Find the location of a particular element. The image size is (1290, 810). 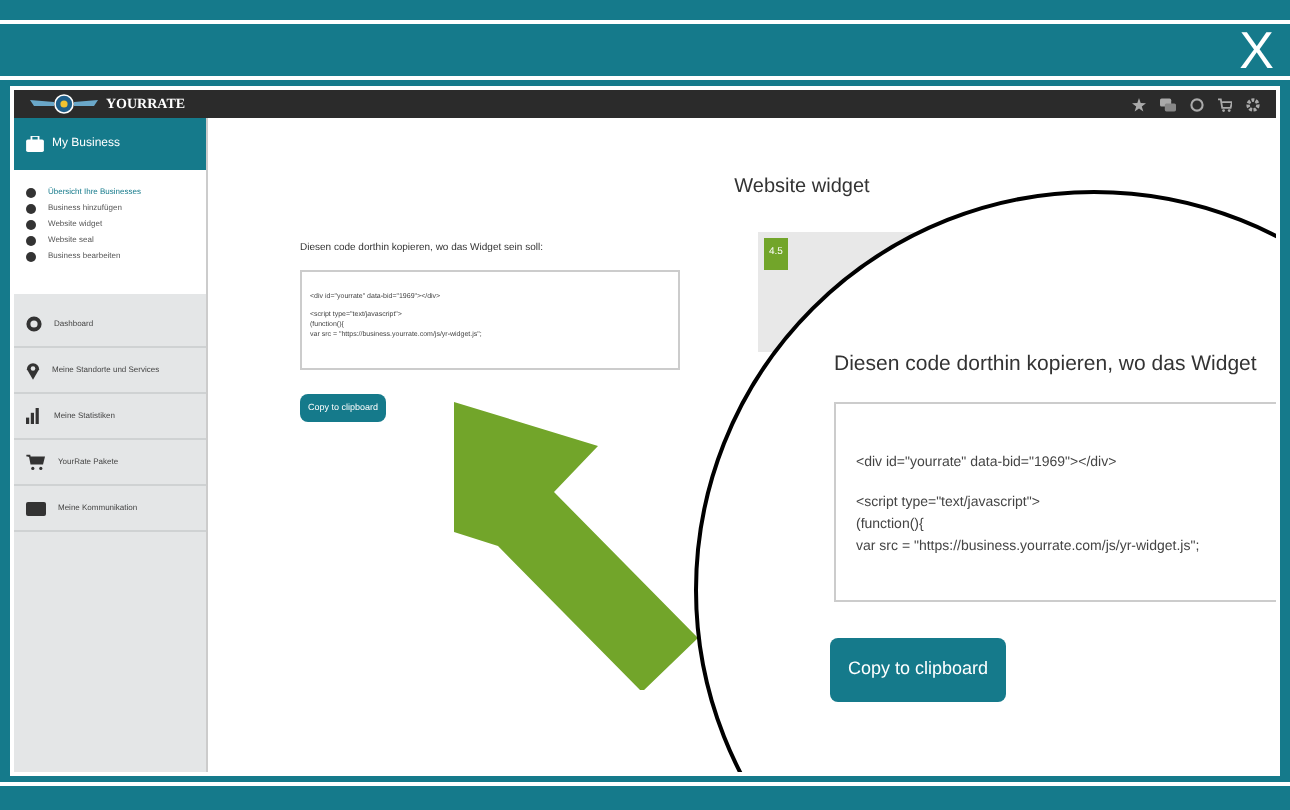

briefcase-icon is located at coordinates (35, 144).